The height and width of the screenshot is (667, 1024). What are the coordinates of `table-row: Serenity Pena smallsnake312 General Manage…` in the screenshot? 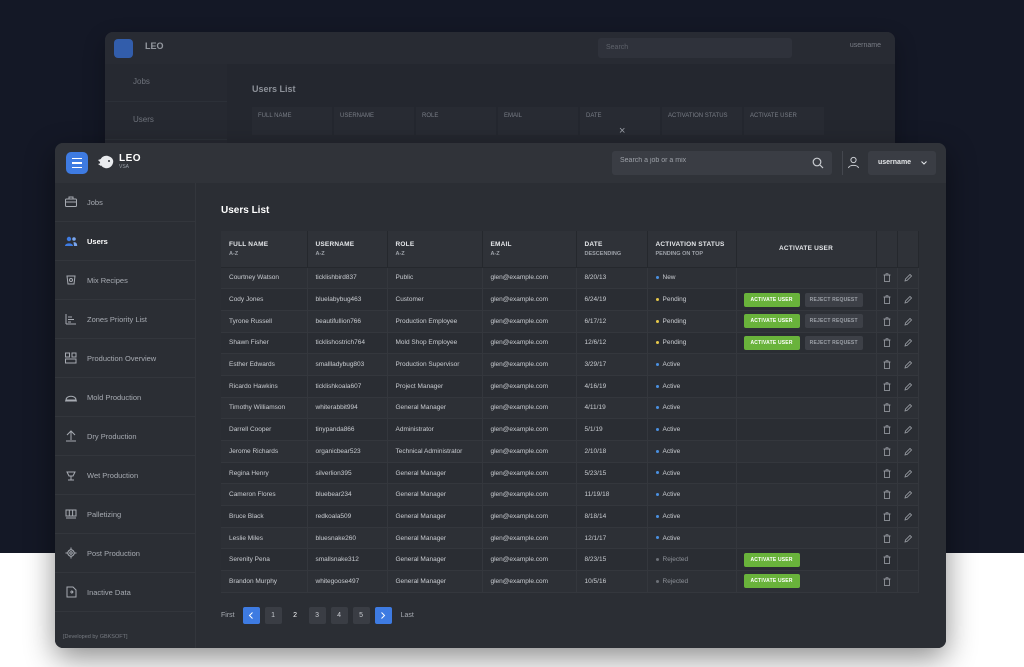 It's located at (570, 560).